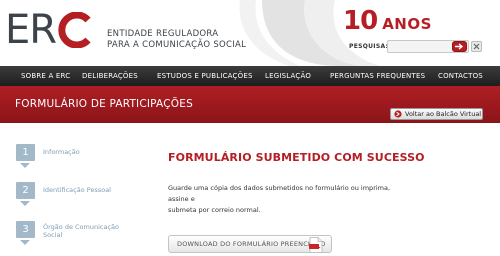 This screenshot has width=500, height=256. What do you see at coordinates (443, 114) in the screenshot?
I see `back-button-label: Voltar ao Balcão Virtual` at bounding box center [443, 114].